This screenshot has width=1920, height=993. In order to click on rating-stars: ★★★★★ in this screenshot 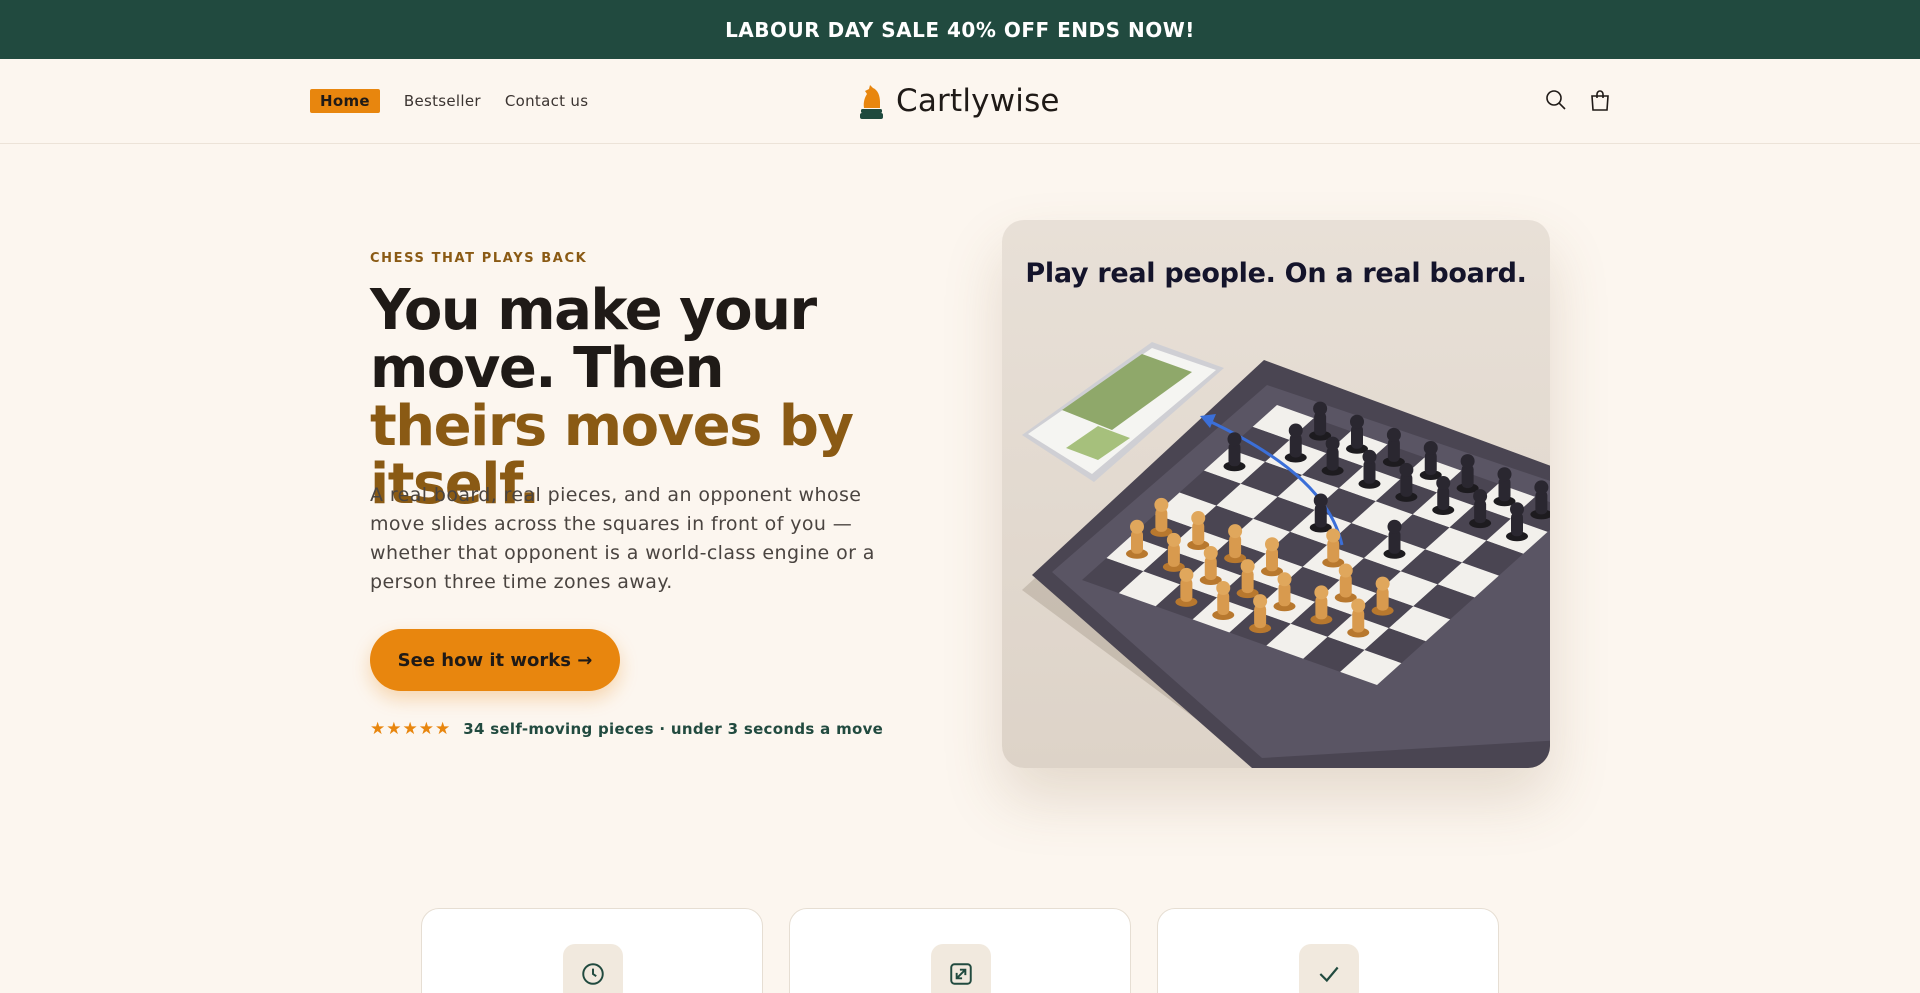, I will do `click(411, 729)`.